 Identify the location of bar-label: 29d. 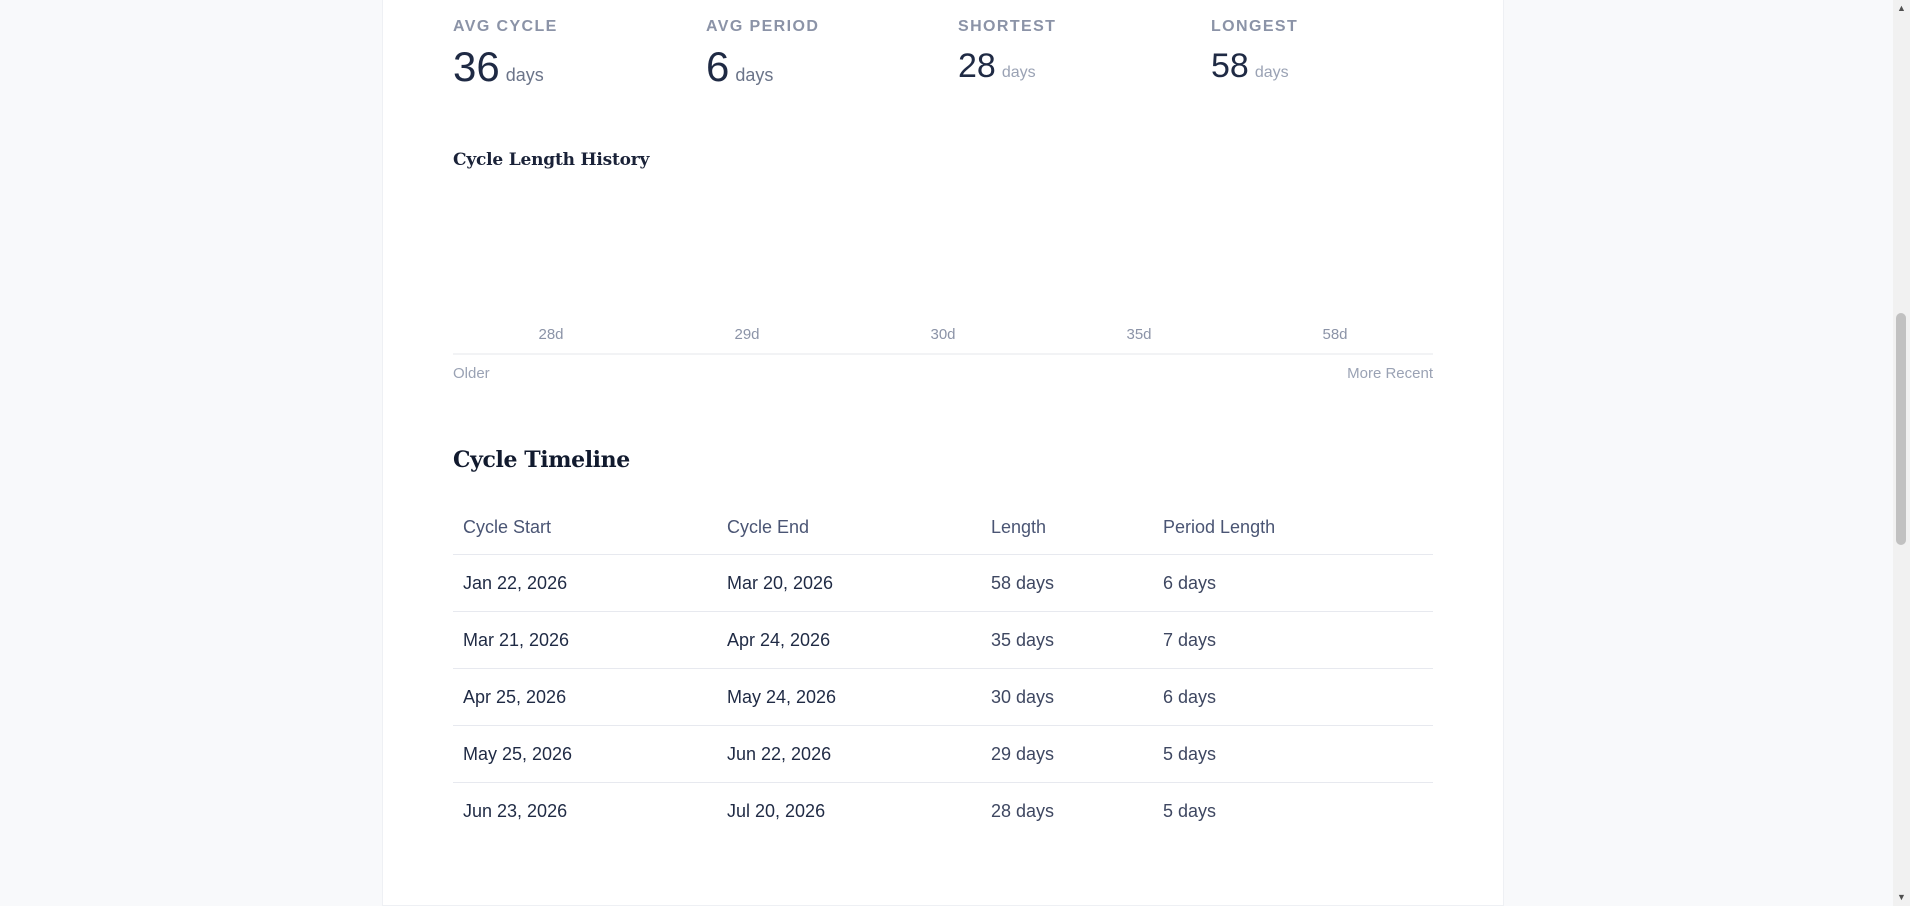
(746, 334).